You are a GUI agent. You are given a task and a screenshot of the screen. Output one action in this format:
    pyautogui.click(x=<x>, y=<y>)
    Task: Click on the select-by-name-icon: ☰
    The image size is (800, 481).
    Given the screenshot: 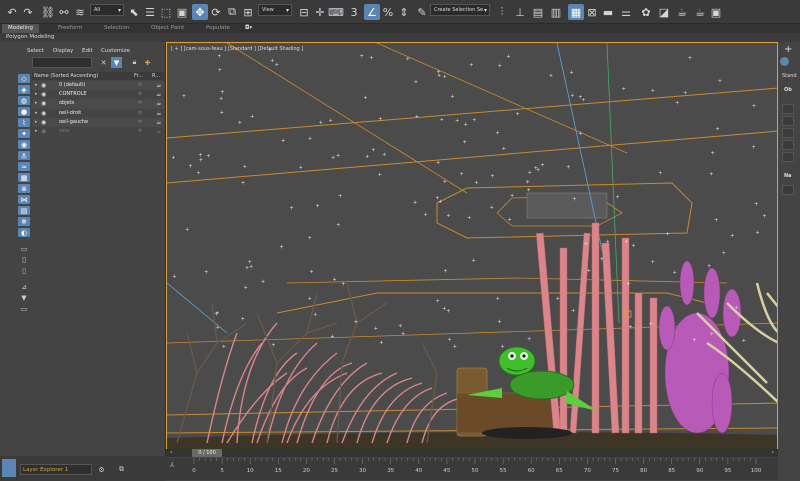 What is the action you would take?
    pyautogui.click(x=150, y=12)
    